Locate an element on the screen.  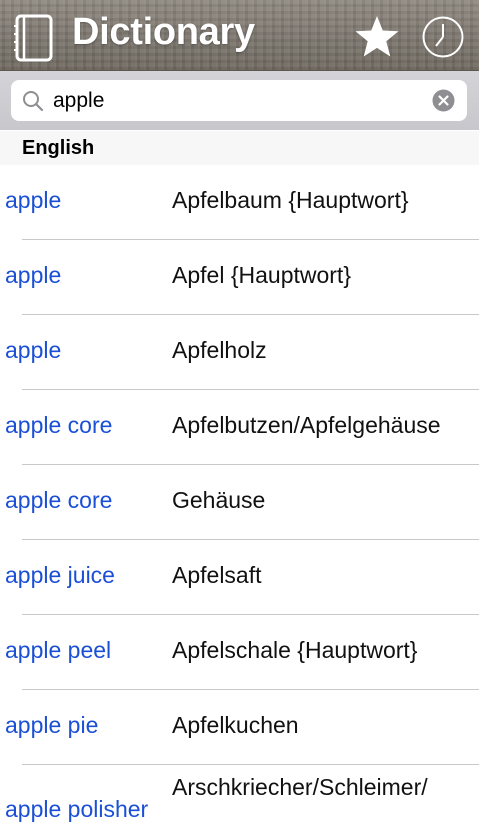
list-item: apple juice Apfelsaft is located at coordinates (239, 577).